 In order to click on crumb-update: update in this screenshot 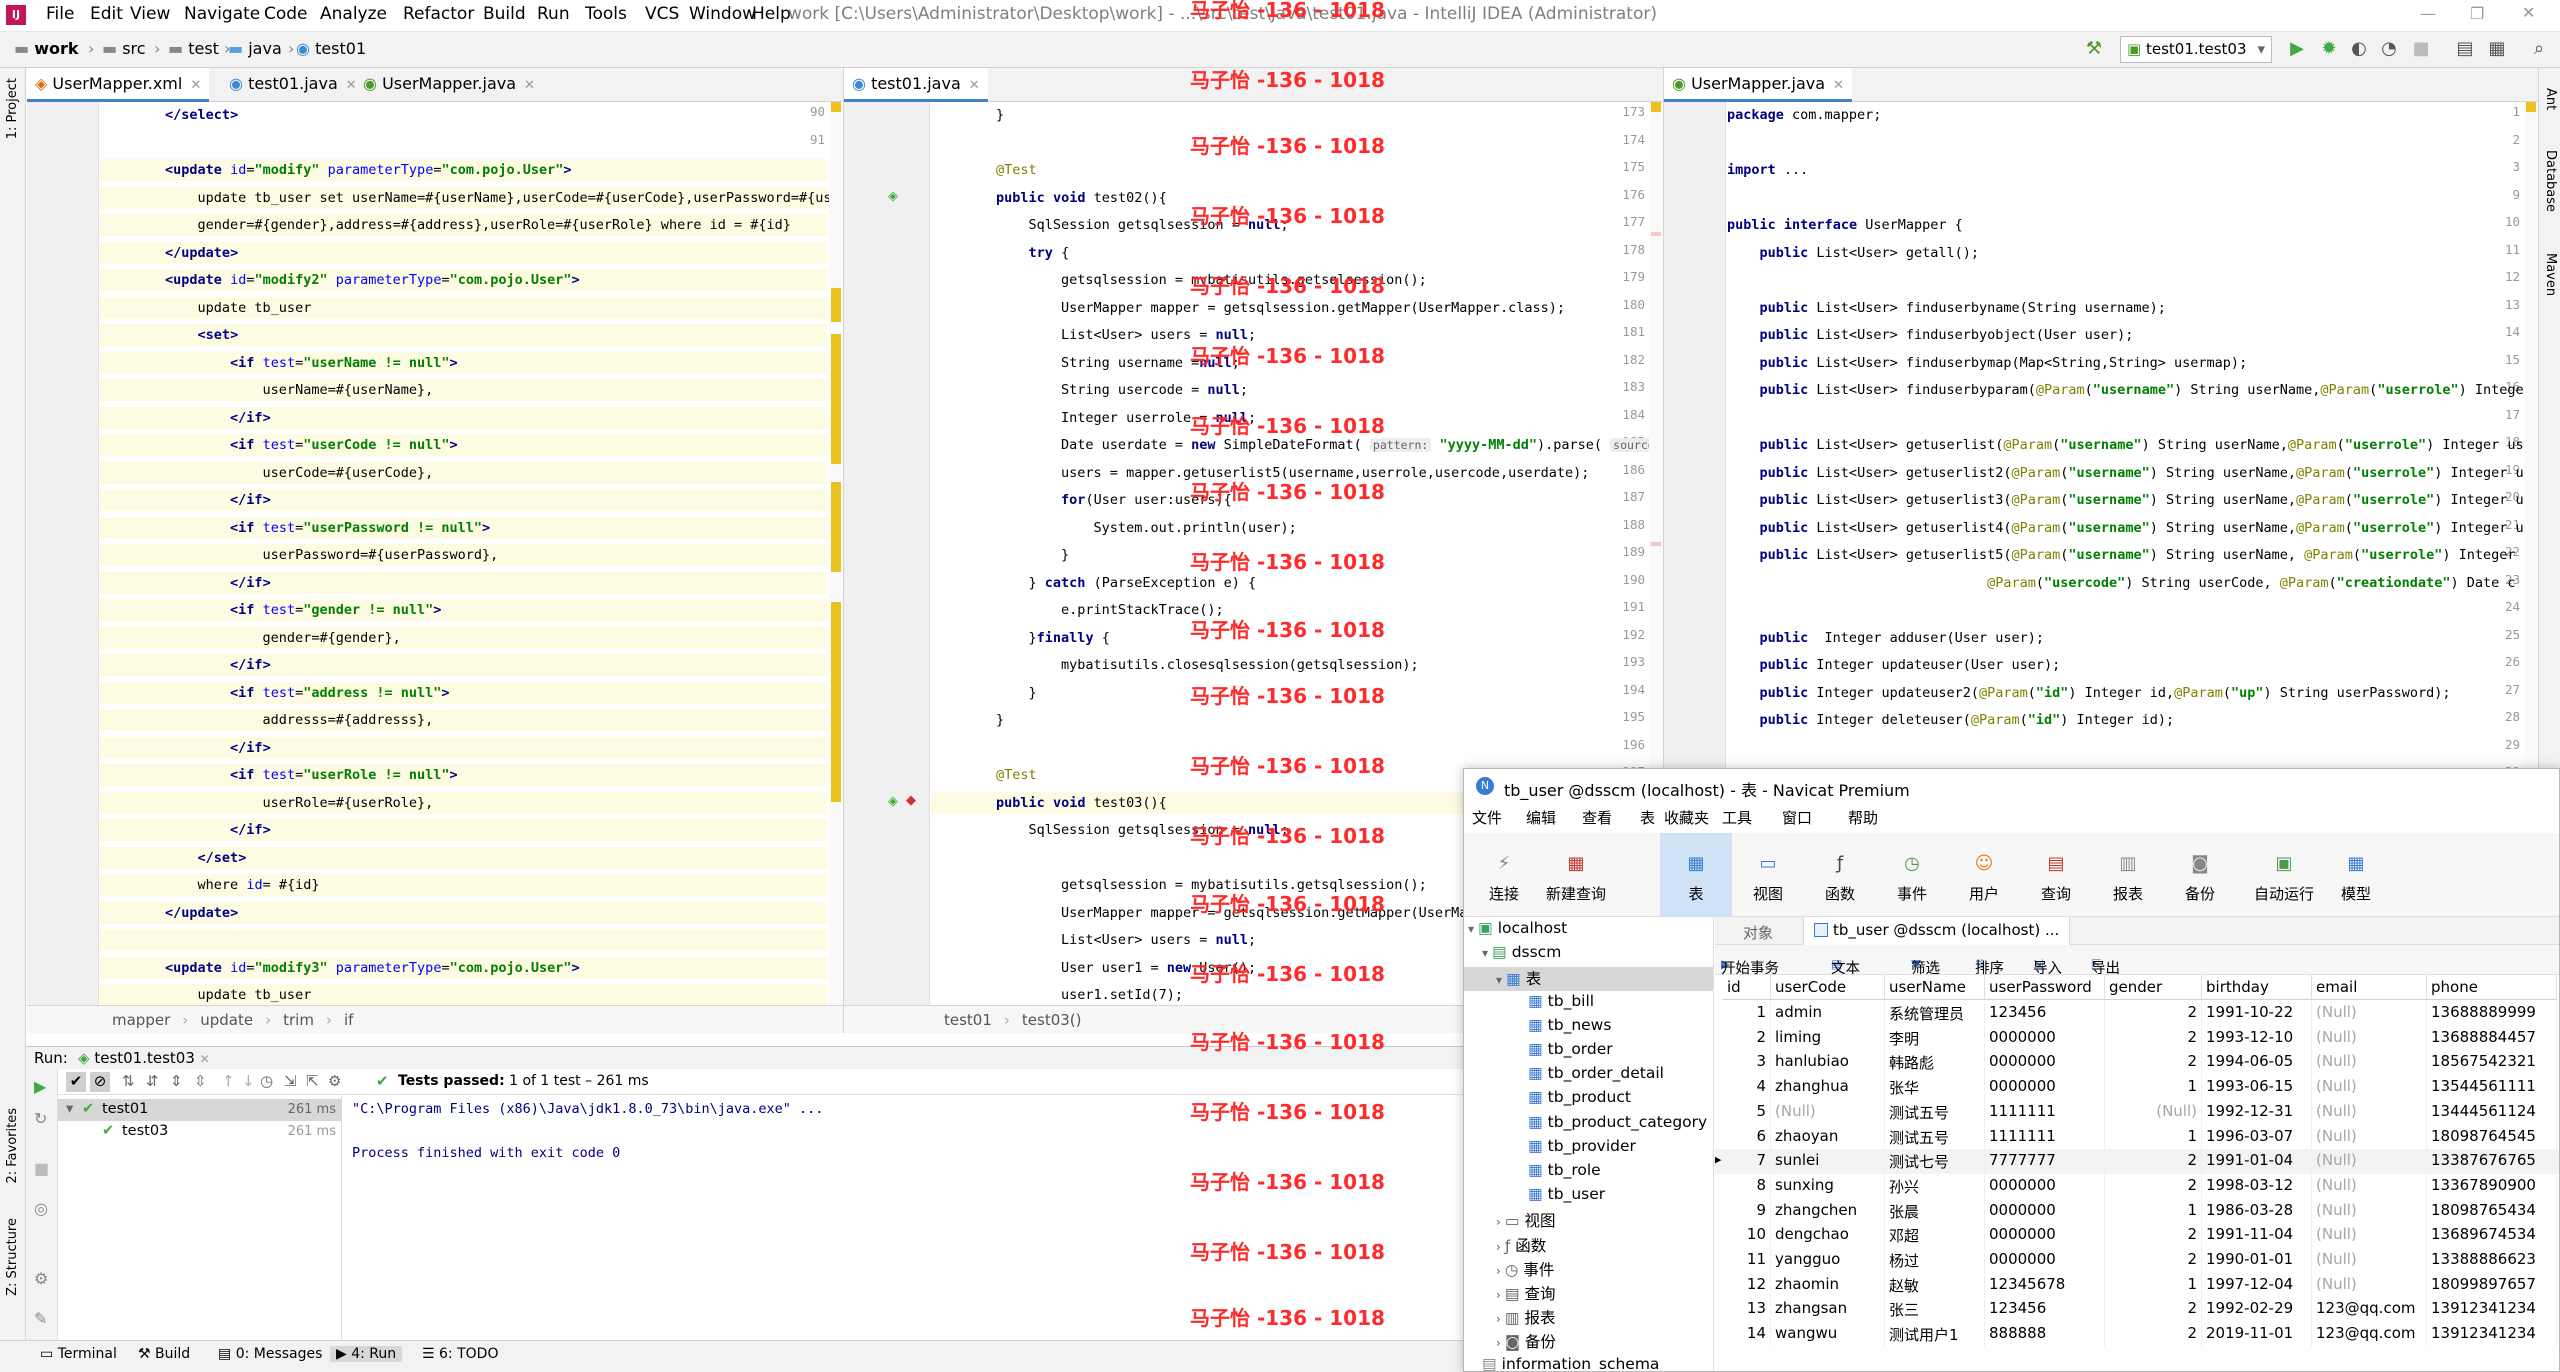, I will do `click(226, 1020)`.